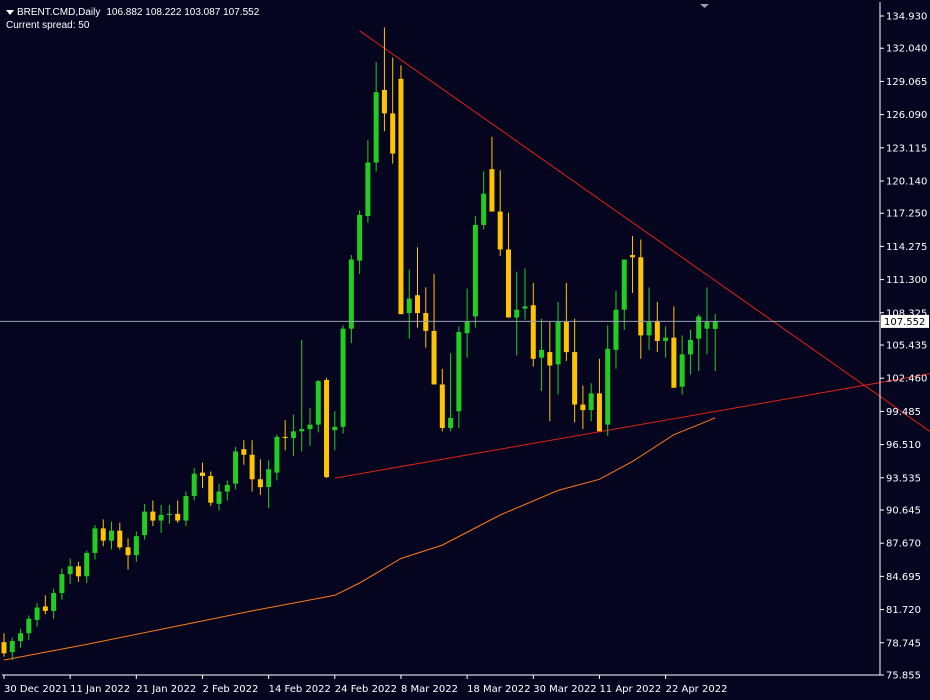  Describe the element at coordinates (300, 689) in the screenshot. I see `x-tick-label: 14 Feb 2022` at that location.